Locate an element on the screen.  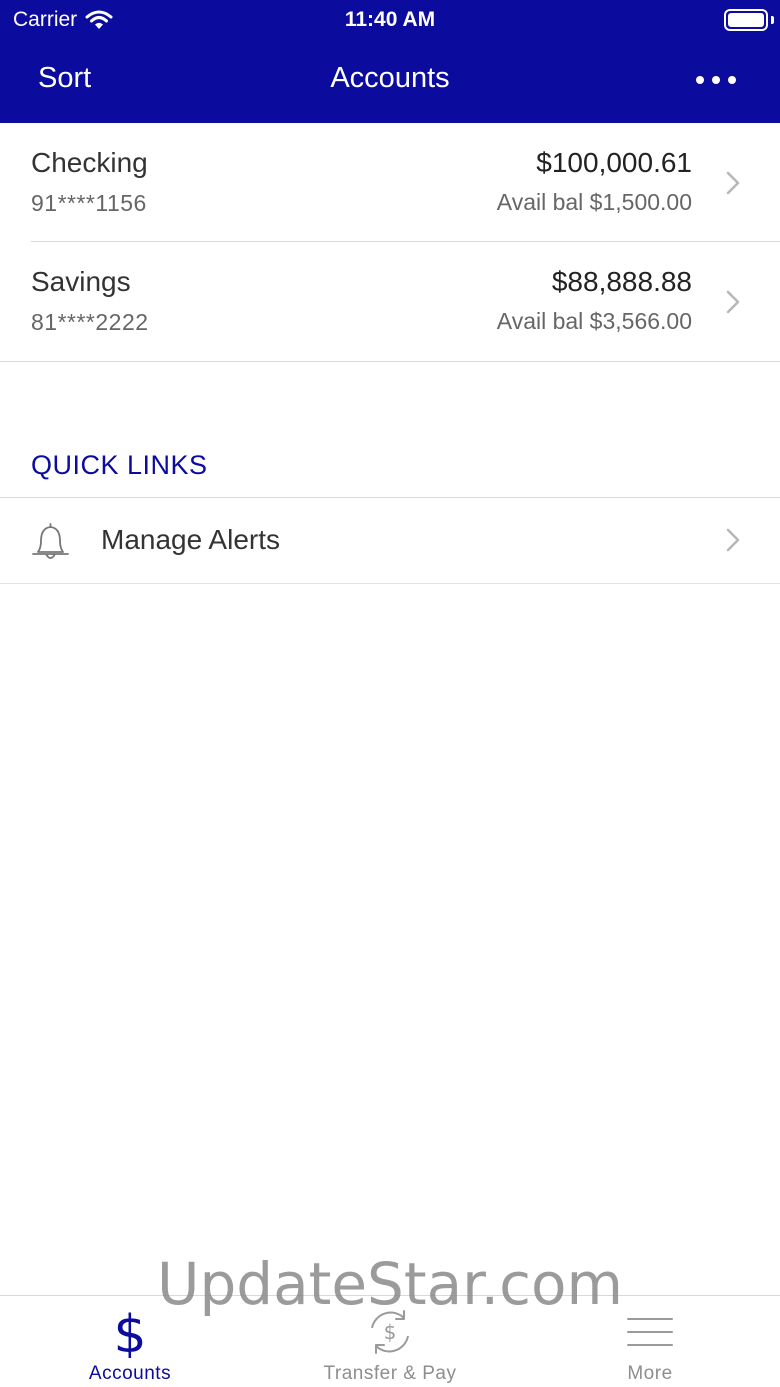
tab-label: More is located at coordinates (650, 1373).